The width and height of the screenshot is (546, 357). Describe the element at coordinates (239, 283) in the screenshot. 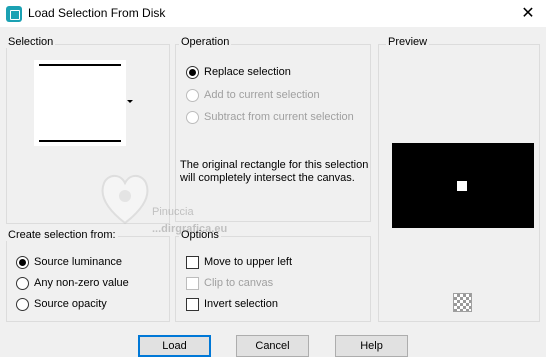

I see `clip-to-canvas-label: Clip to canvas` at that location.